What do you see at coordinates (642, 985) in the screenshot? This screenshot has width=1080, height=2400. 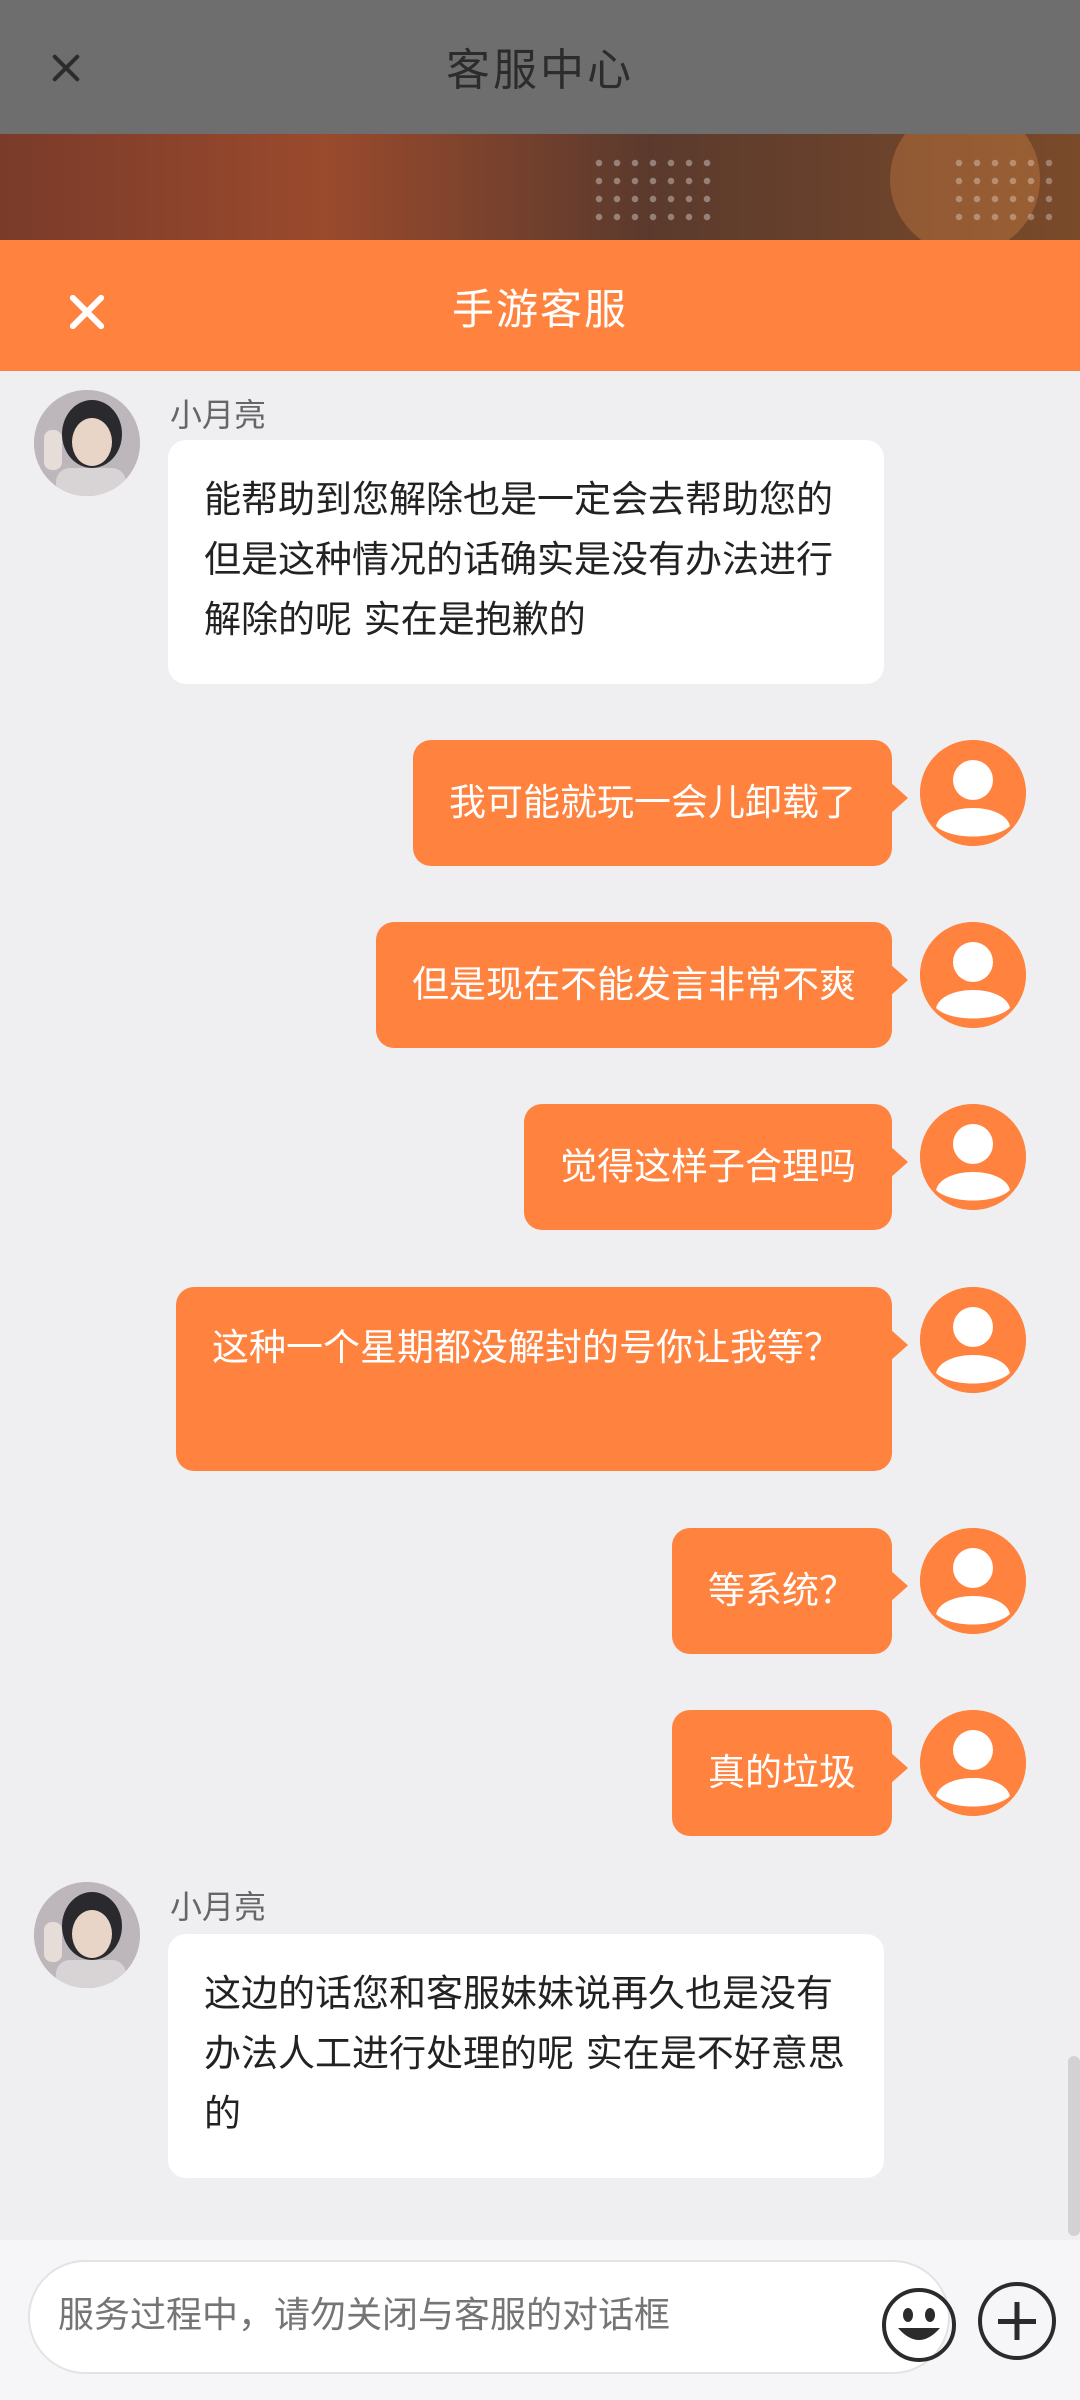 I see `user-message-bubble: 但是现在不能发言非常不爽` at bounding box center [642, 985].